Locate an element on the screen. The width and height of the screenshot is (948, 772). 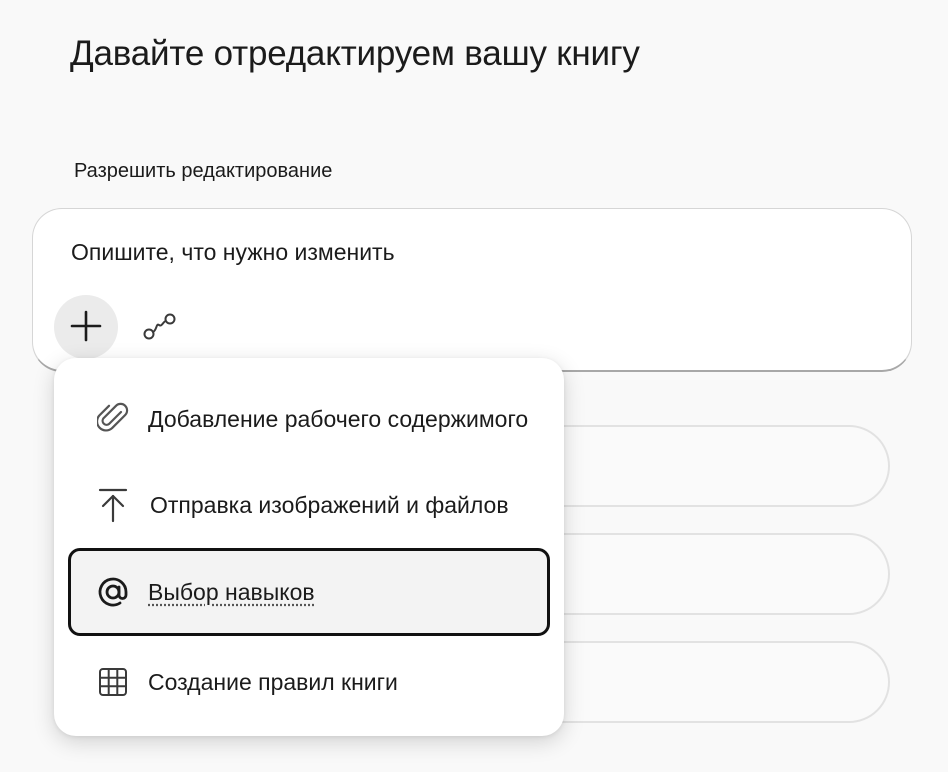
menu-item-label: Создание правил книги is located at coordinates (273, 681).